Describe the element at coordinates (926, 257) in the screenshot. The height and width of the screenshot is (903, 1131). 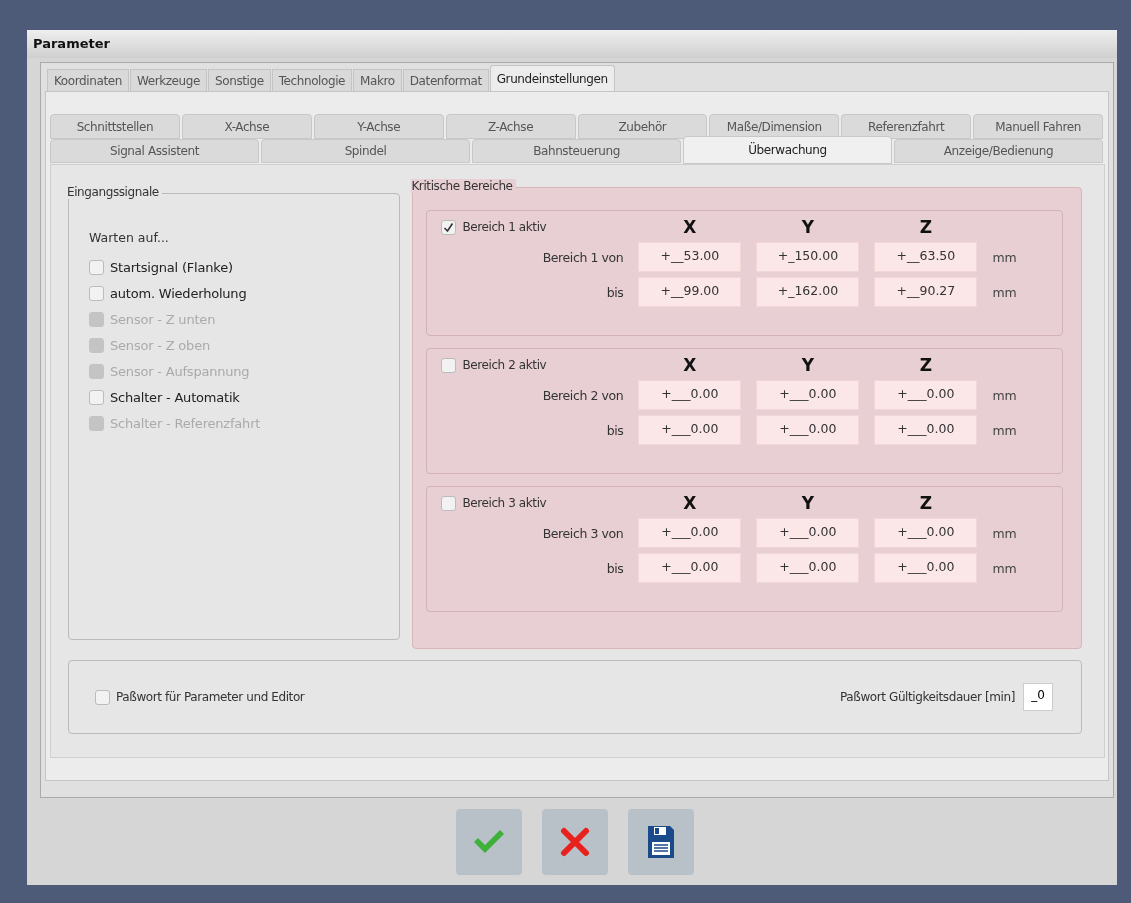
I see `input-field: +__63.50` at that location.